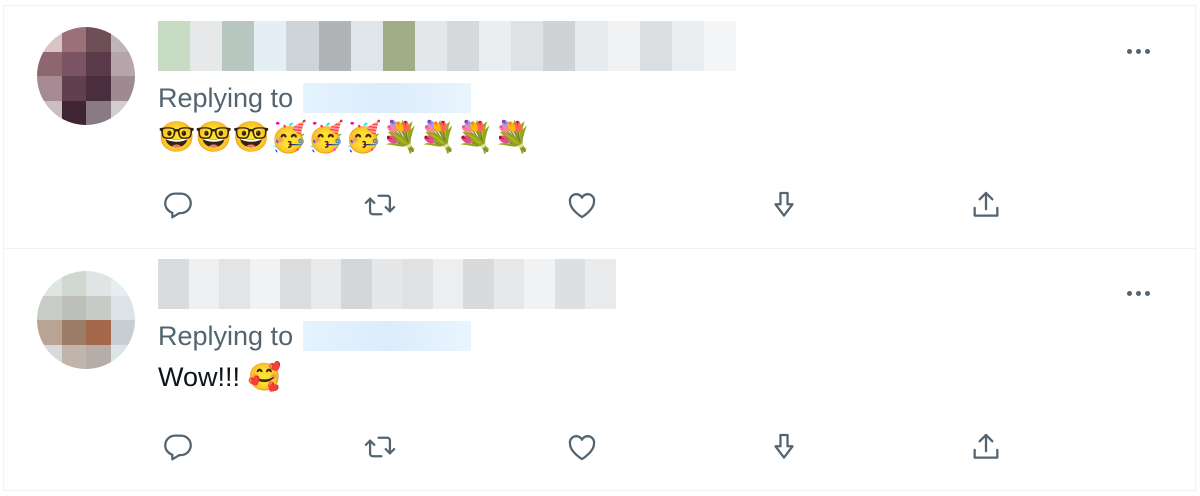  I want to click on tweet-text-content: 🤓🤓🤓🥳🥳🥳💐💐💐💐, so click(345, 137).